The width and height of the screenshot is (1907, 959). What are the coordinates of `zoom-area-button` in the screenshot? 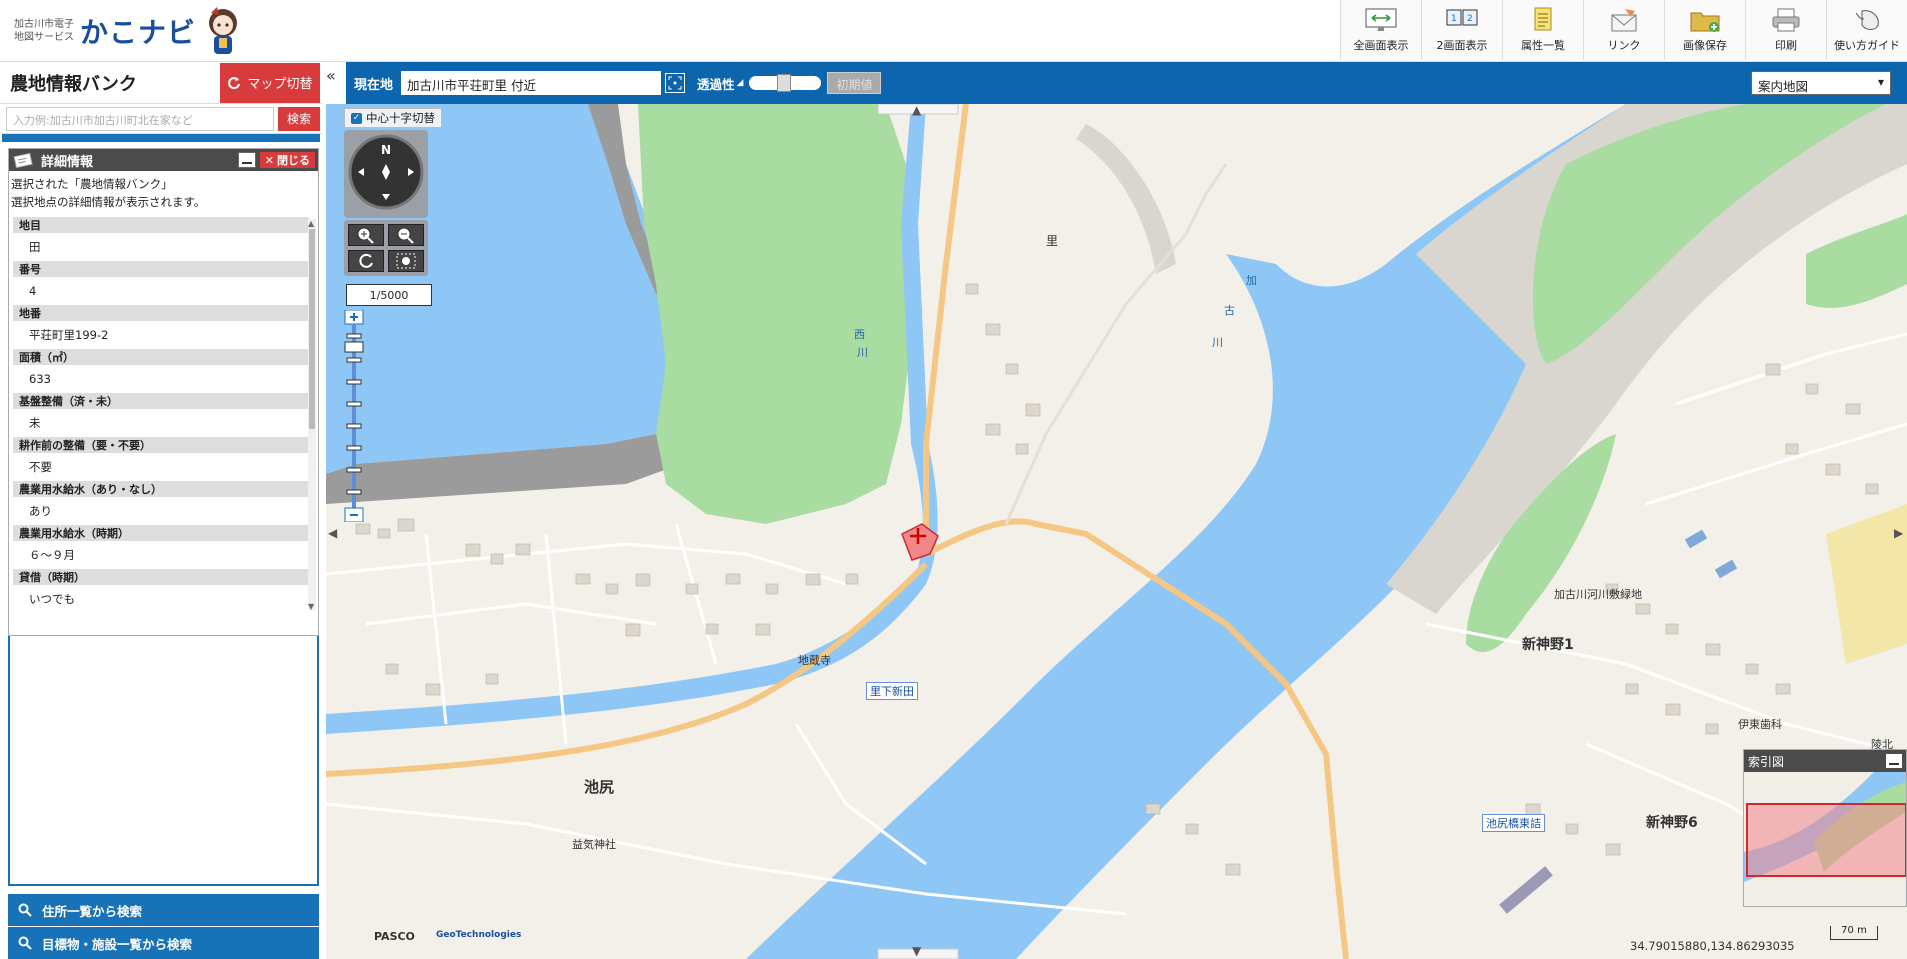 It's located at (406, 261).